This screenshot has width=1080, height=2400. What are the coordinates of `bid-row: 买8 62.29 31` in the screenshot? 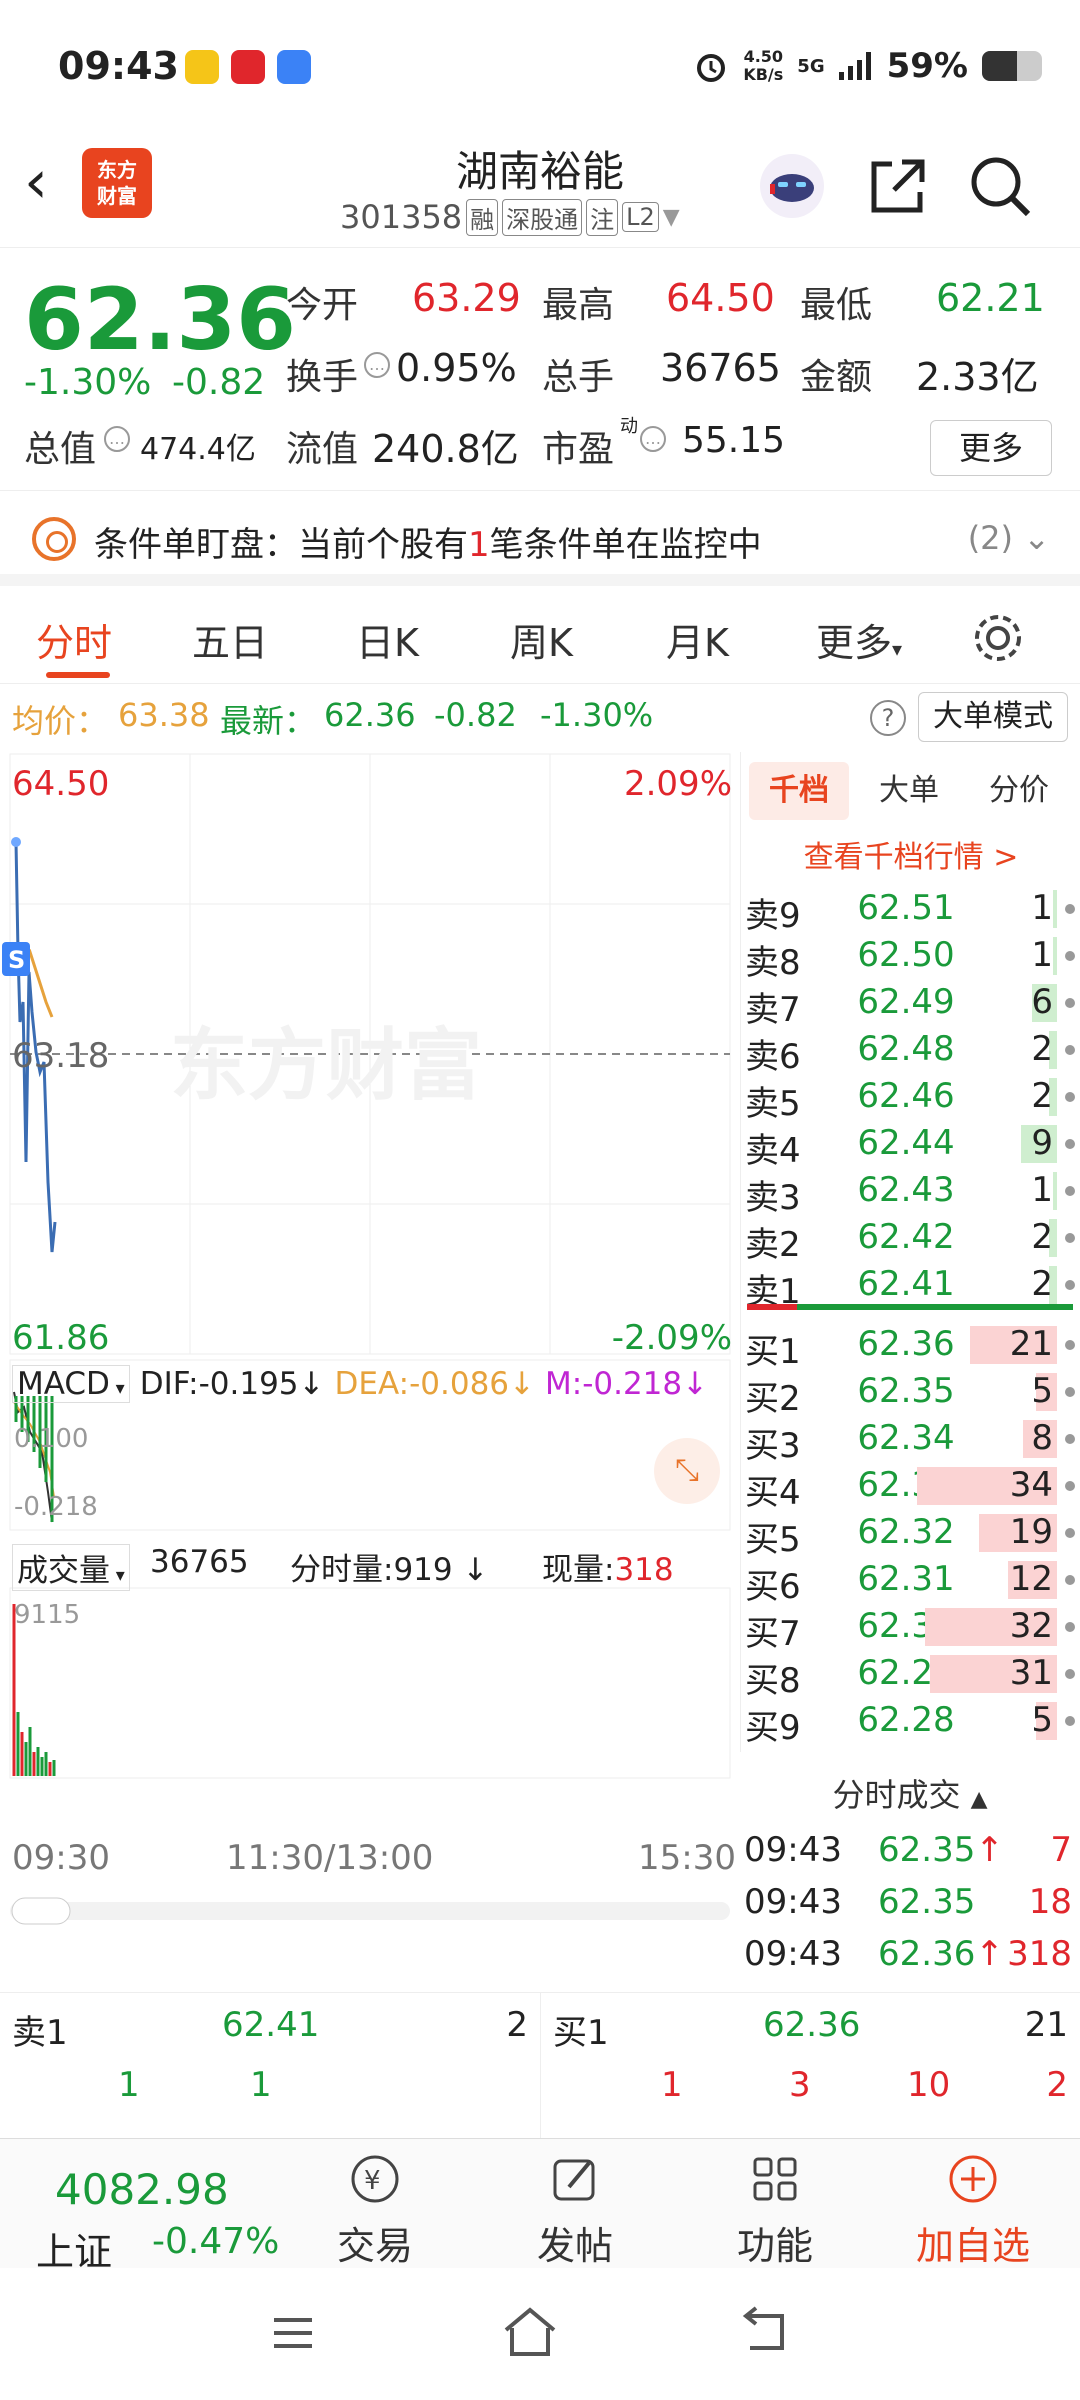 It's located at (910, 1675).